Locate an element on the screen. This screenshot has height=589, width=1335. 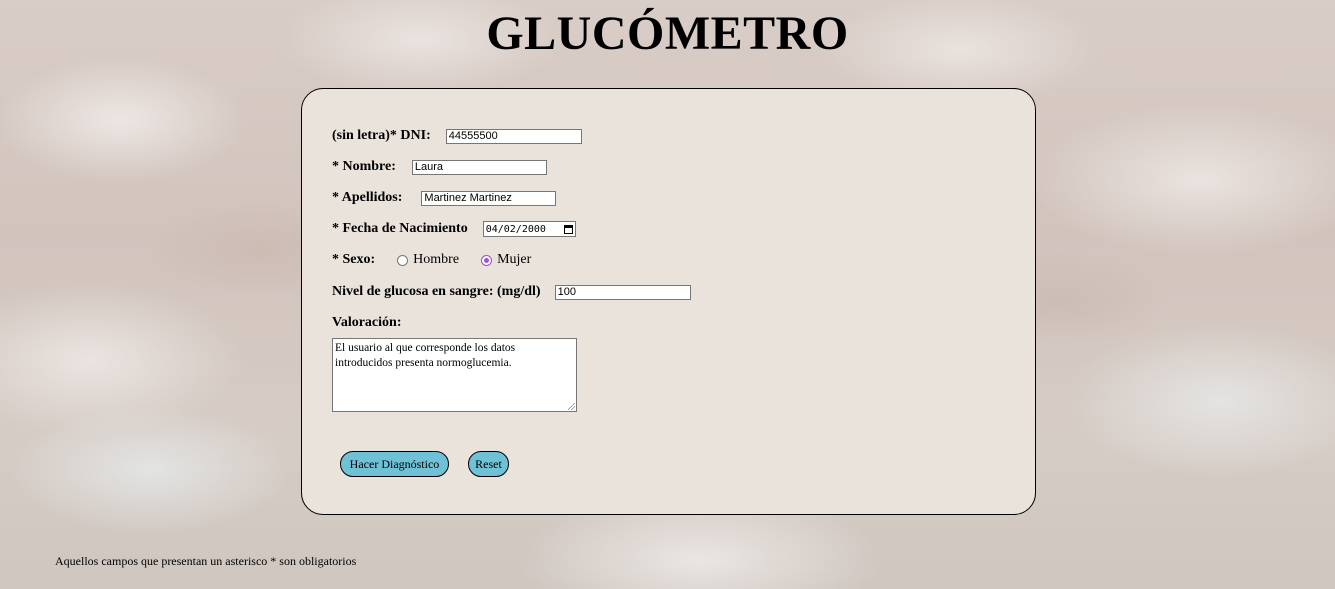
hacer-diagnostico-button: Hacer Diagnóstico is located at coordinates (394, 464).